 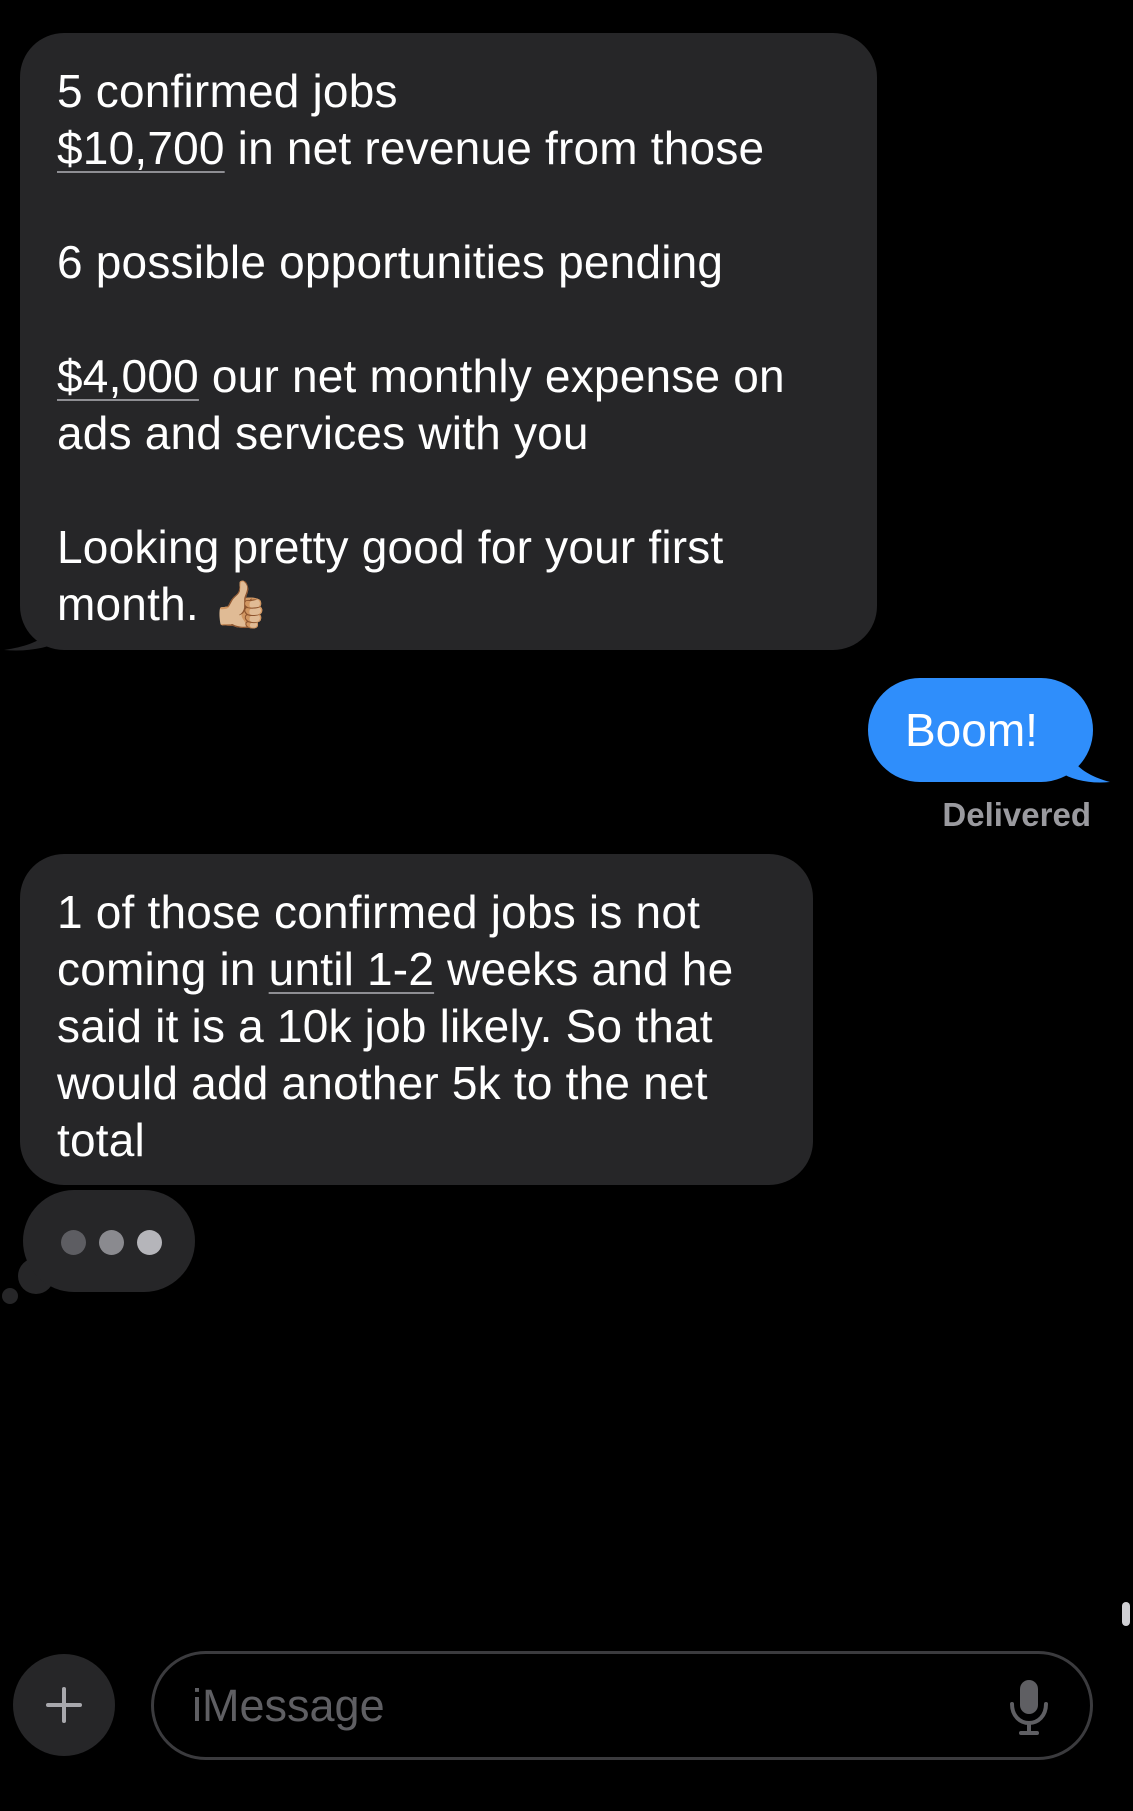 What do you see at coordinates (971, 730) in the screenshot?
I see `message-text: Boom!` at bounding box center [971, 730].